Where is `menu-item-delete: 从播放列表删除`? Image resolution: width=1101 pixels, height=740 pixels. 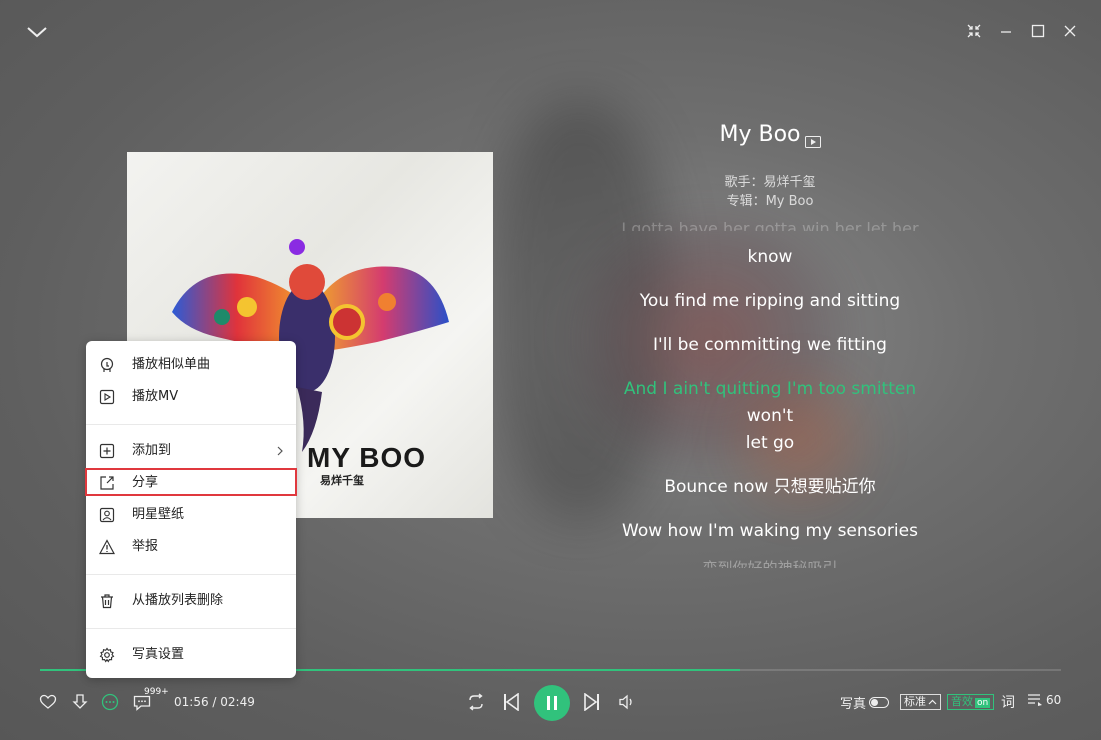 menu-item-delete: 从播放列表删除 is located at coordinates (191, 601).